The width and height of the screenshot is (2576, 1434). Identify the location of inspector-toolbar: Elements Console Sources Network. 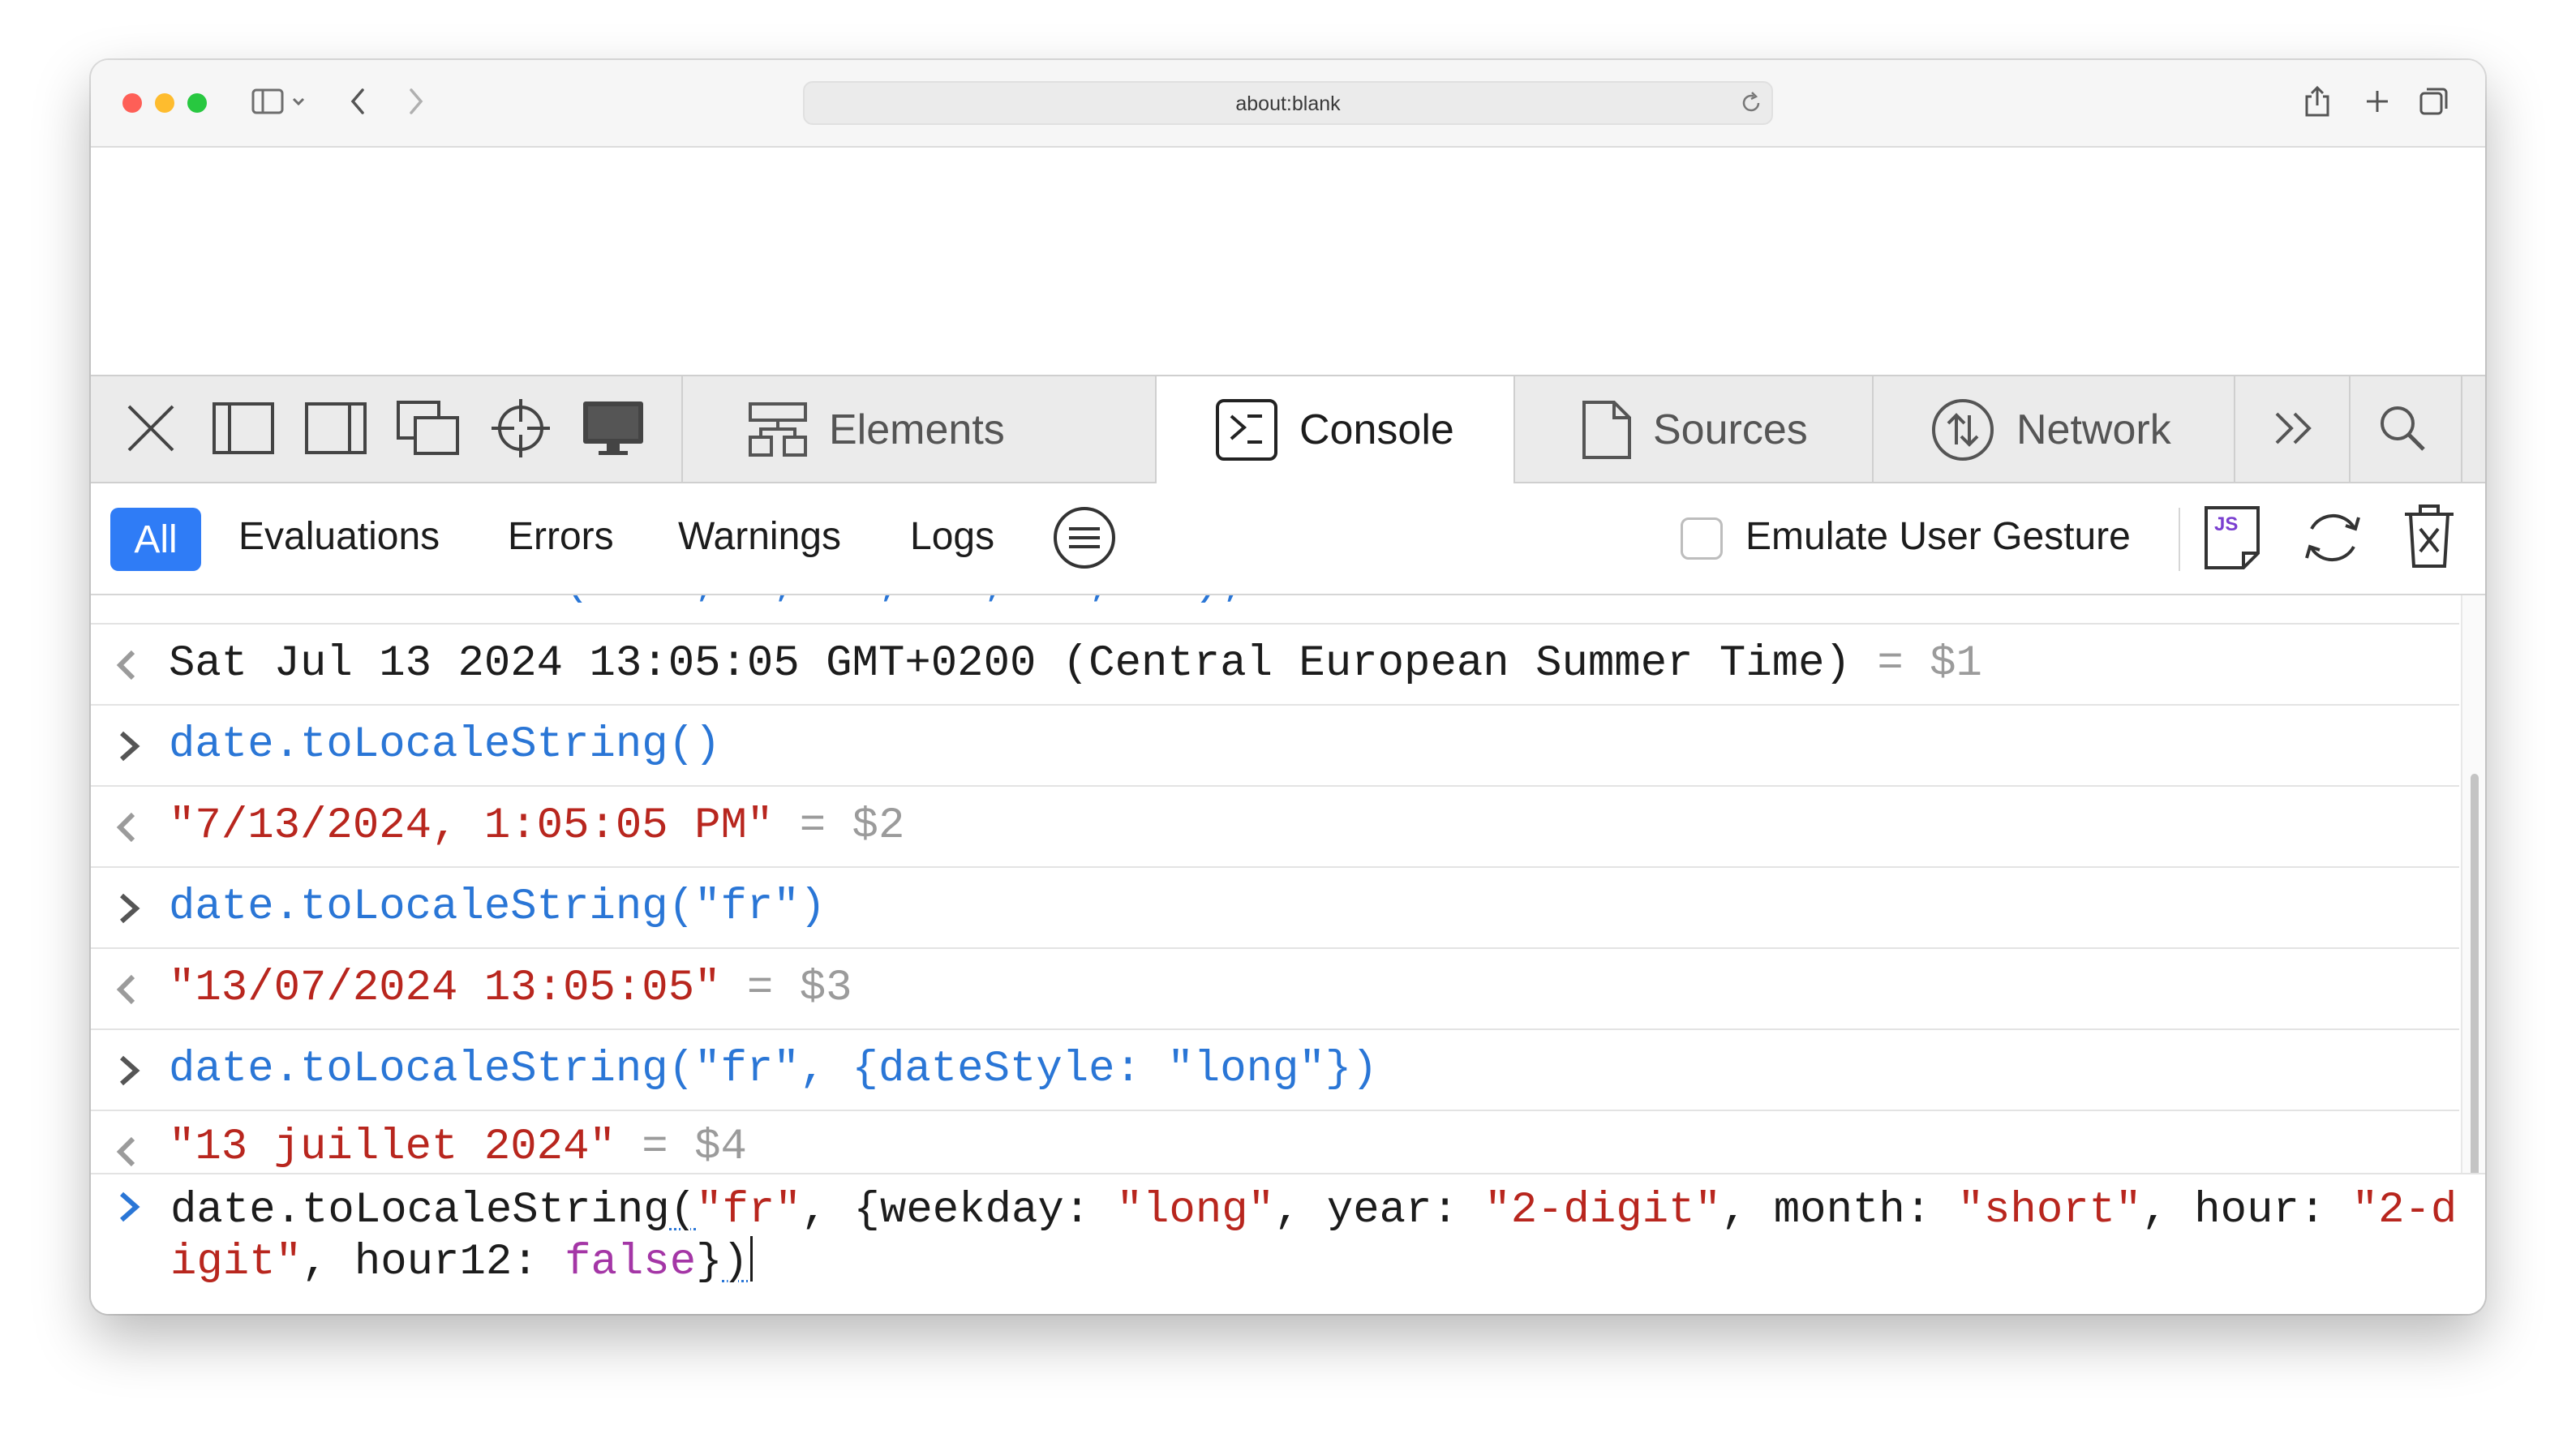
(1288, 429).